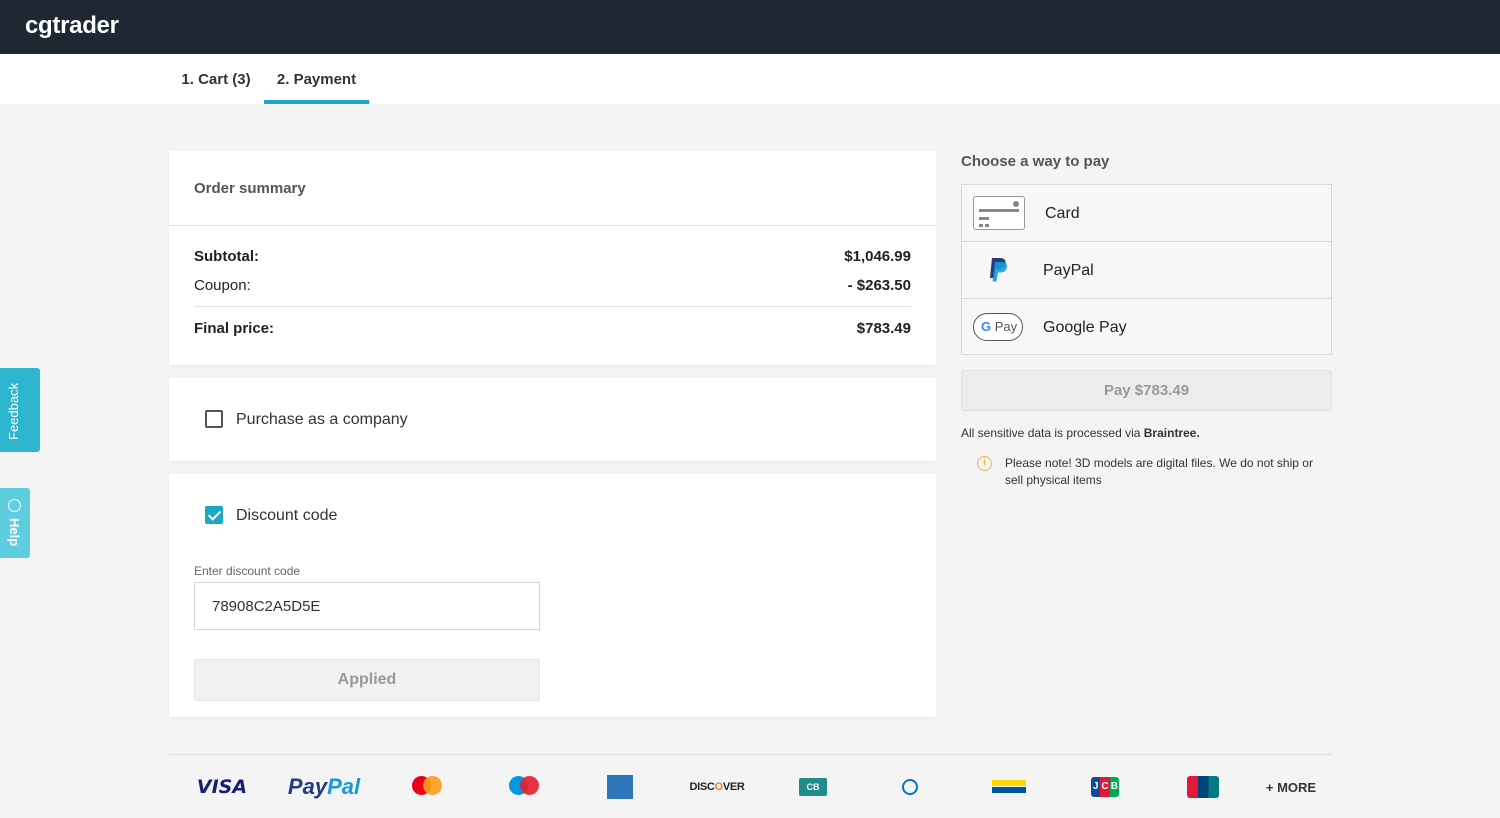 This screenshot has height=818, width=1500. What do you see at coordinates (552, 188) in the screenshot?
I see `order-summary-title: Order summary` at bounding box center [552, 188].